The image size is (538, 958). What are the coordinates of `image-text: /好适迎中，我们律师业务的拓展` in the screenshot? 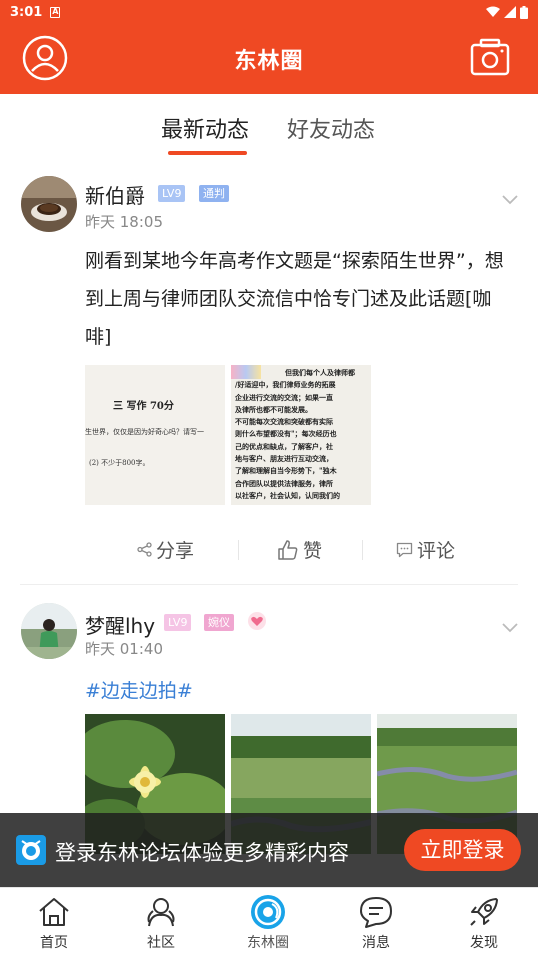 It's located at (285, 385).